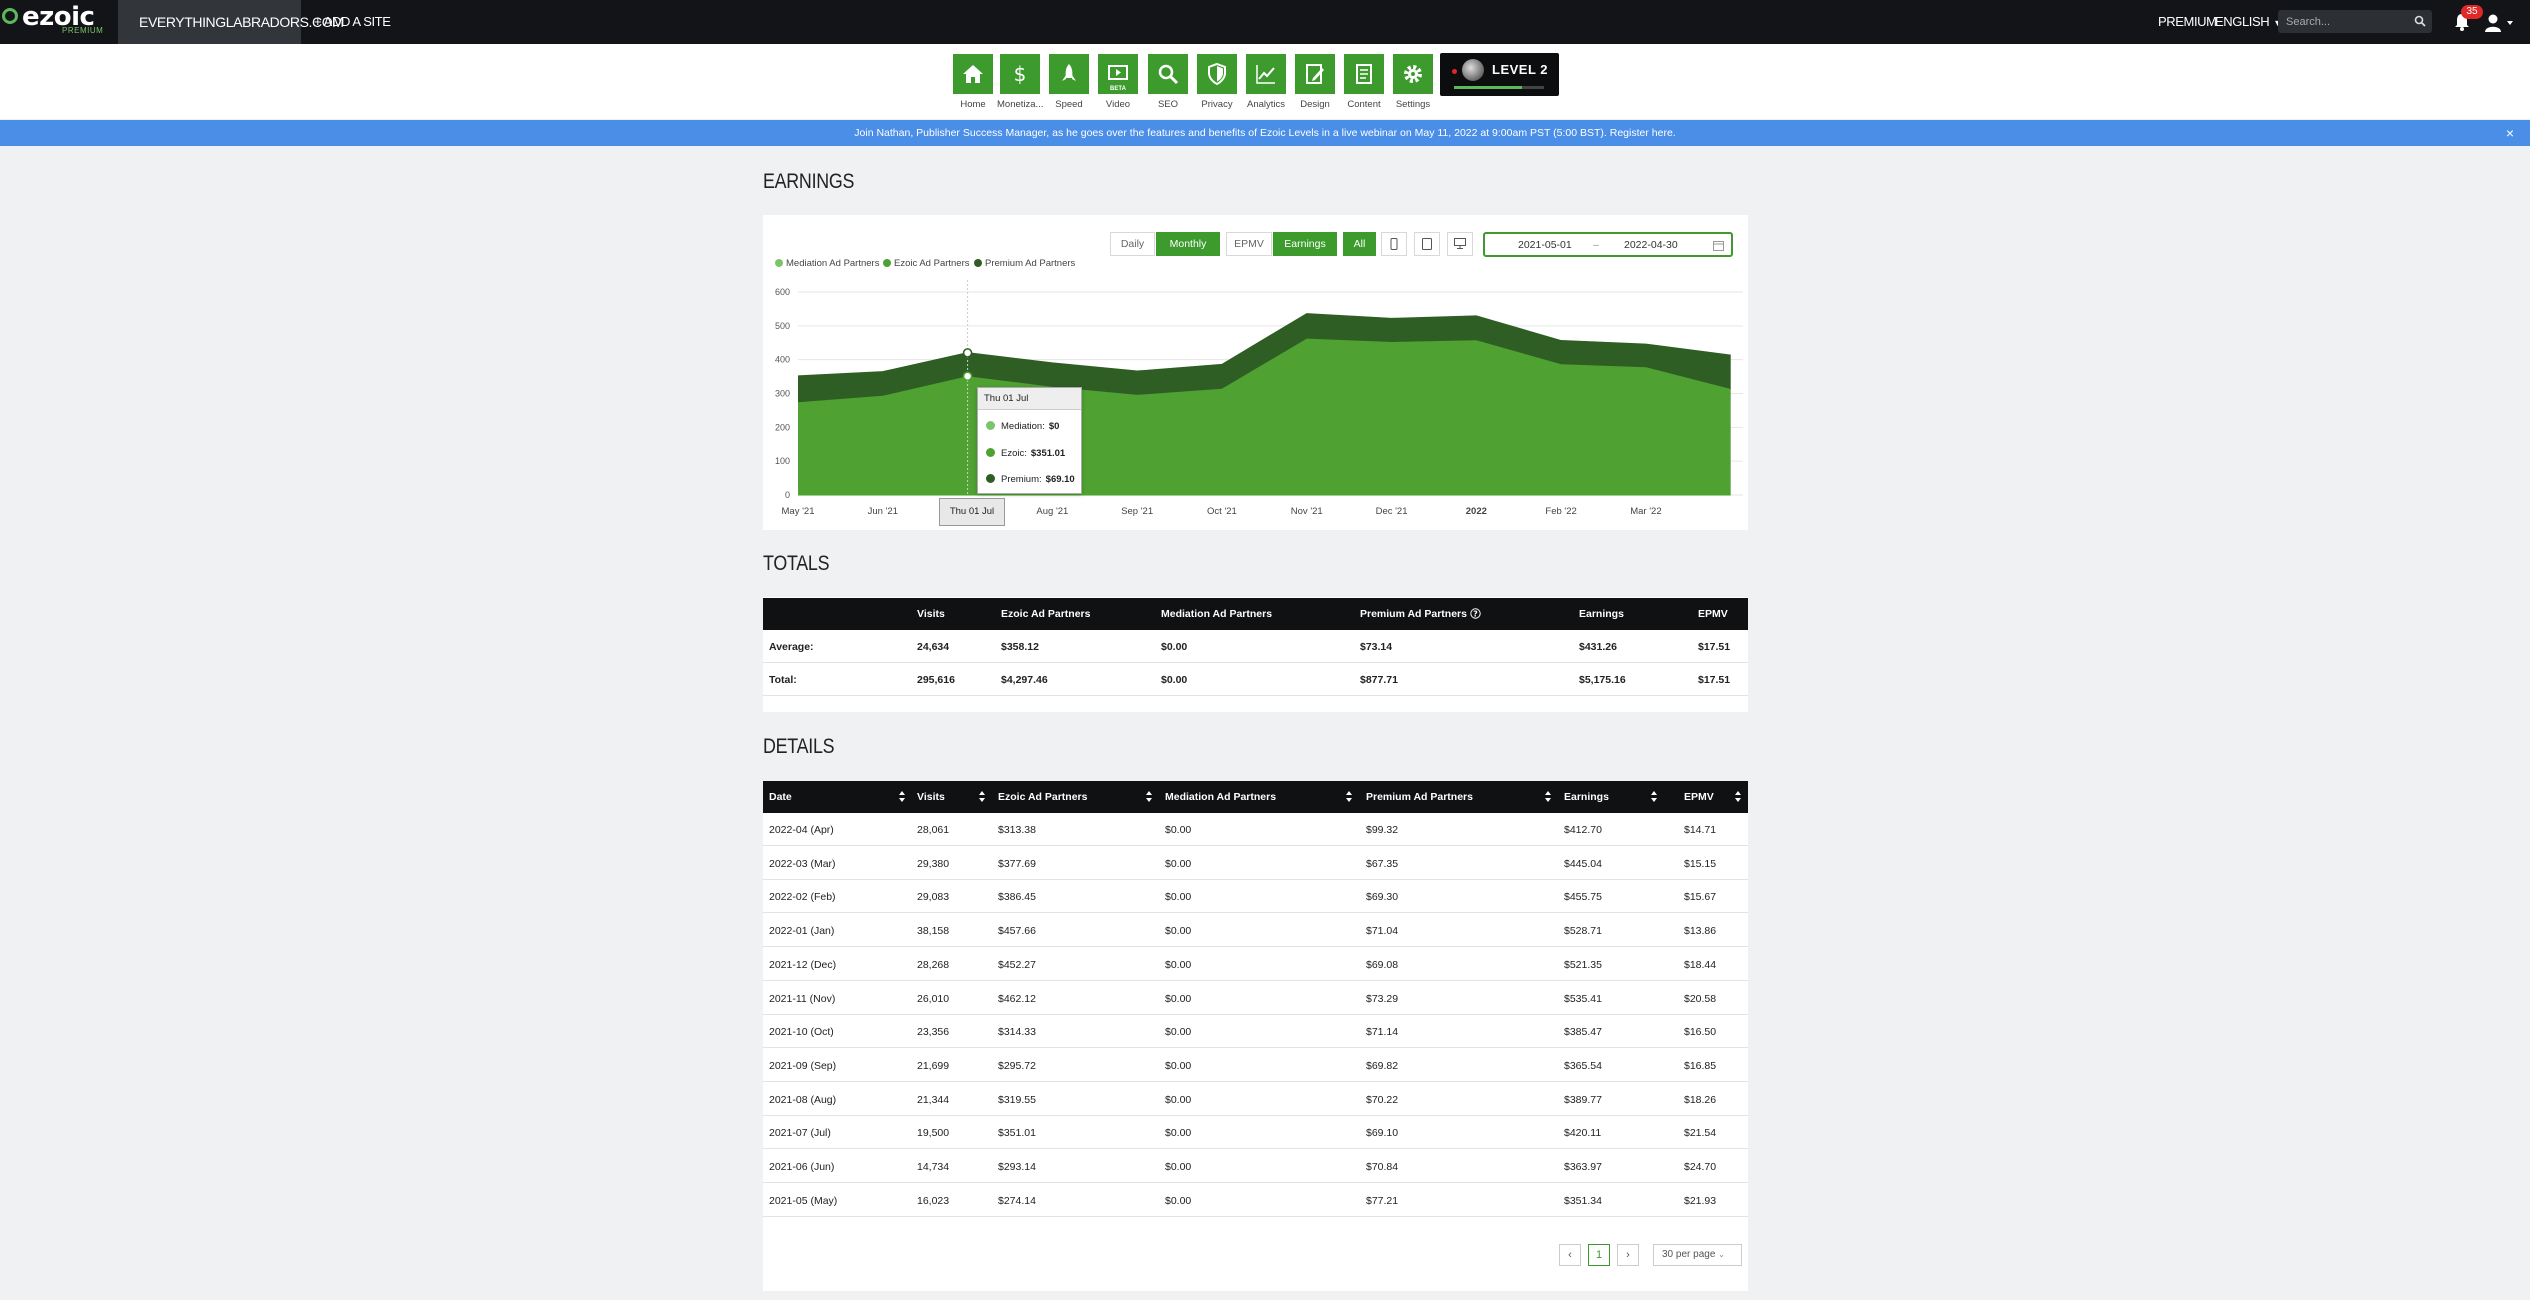 The width and height of the screenshot is (2530, 1300). I want to click on calendar-icon, so click(1718, 246).